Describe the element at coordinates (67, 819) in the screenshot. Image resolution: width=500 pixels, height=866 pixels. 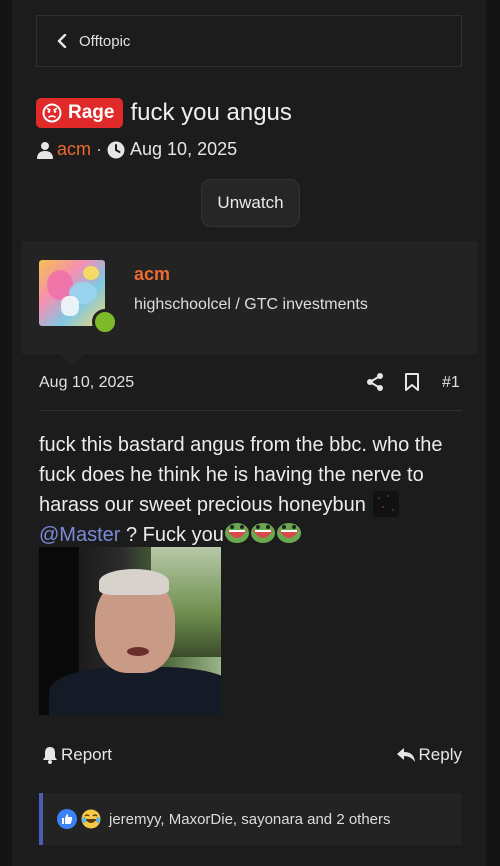
I see `thumbs-up-icon` at that location.